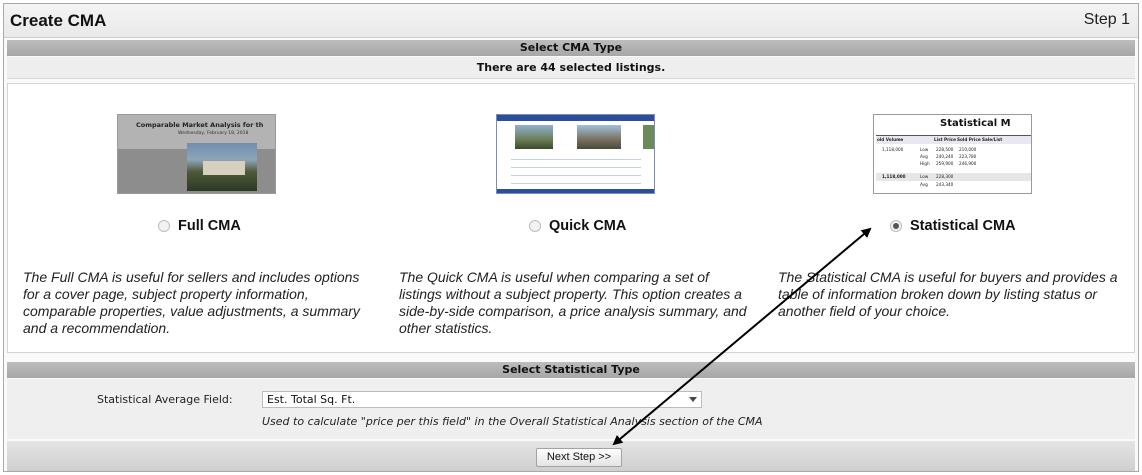 The image size is (1142, 475). Describe the element at coordinates (58, 20) in the screenshot. I see `page-title: Create CMA` at that location.